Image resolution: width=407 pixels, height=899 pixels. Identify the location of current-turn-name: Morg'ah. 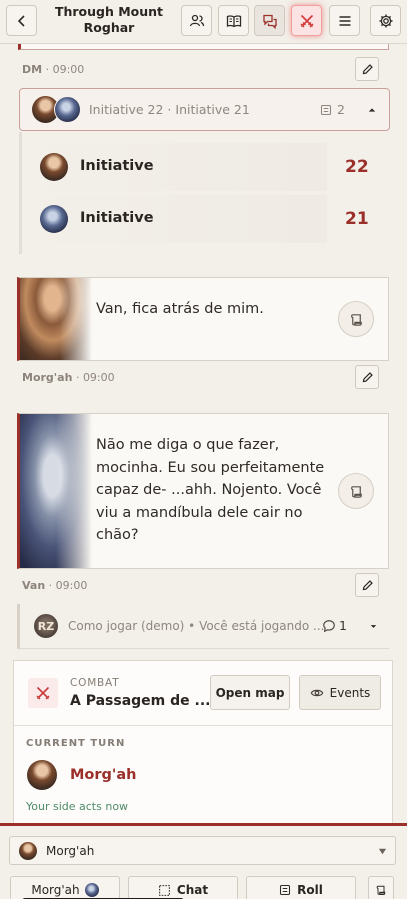
(103, 775).